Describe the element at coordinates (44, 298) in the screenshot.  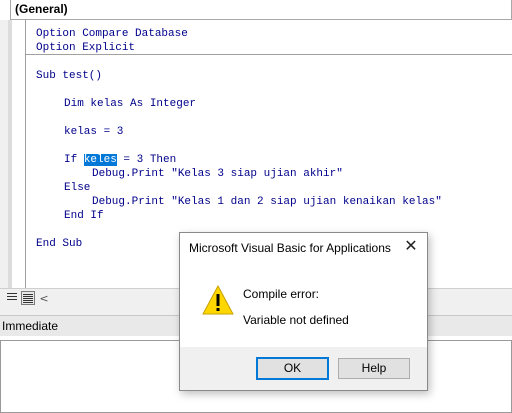
I see `chevron-left-icon: <` at that location.